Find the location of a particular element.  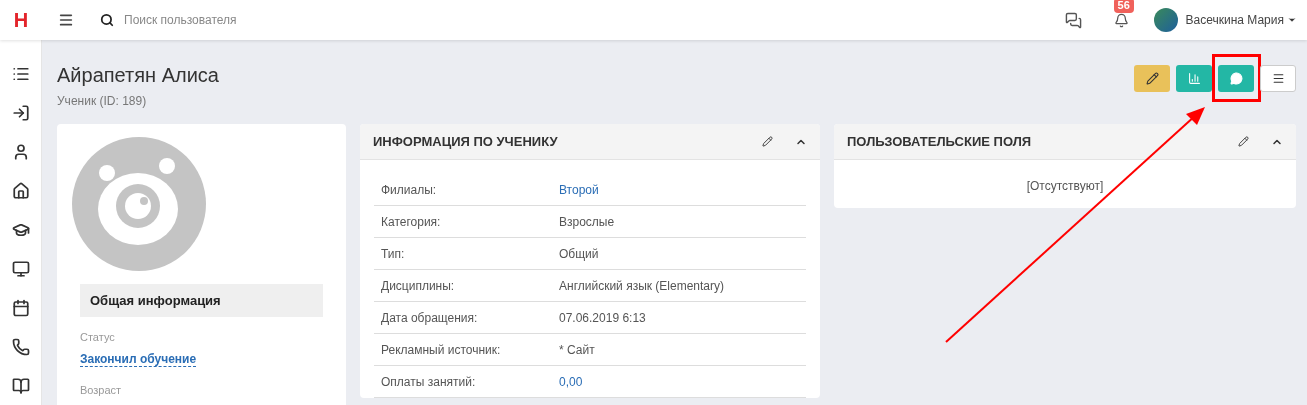

phone-icon is located at coordinates (20, 347).